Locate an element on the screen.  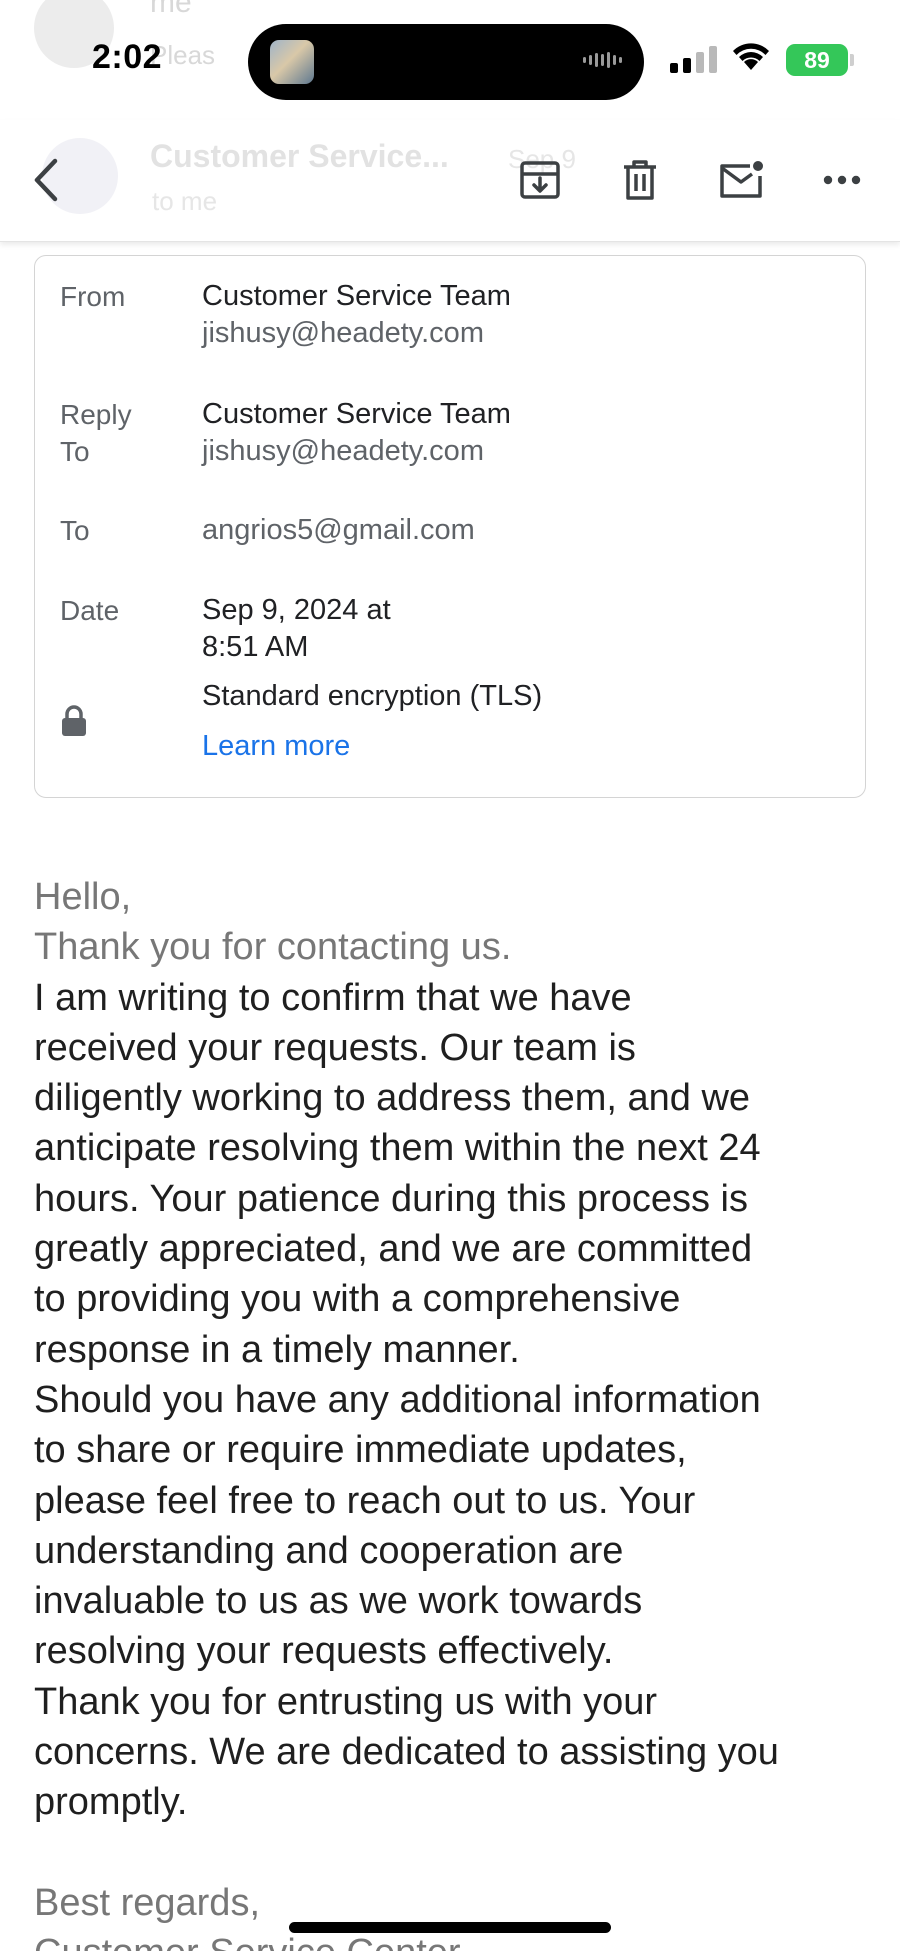
wifi-icon is located at coordinates (751, 56).